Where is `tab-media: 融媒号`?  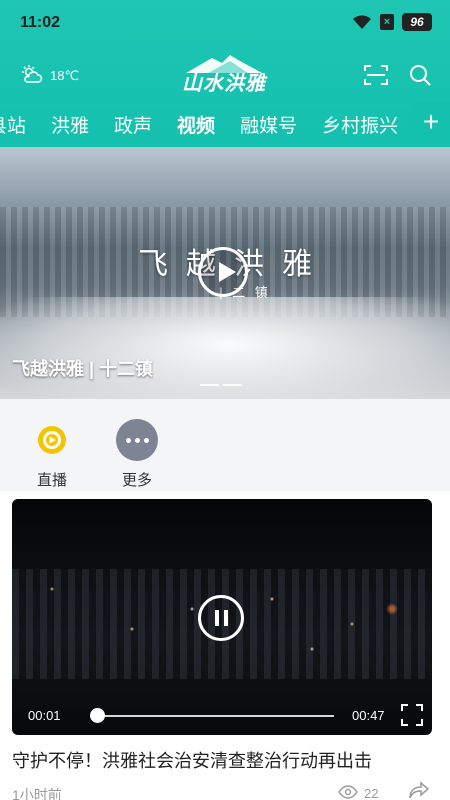 tab-media: 融媒号 is located at coordinates (268, 124).